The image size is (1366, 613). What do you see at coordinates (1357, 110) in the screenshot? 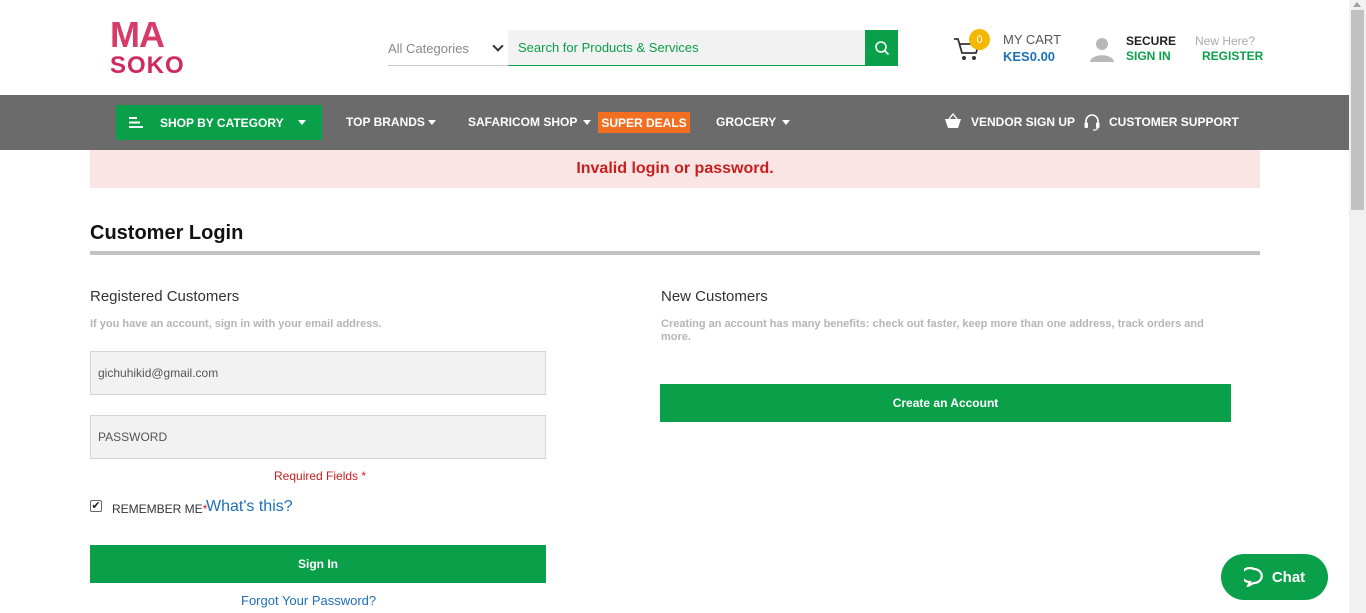
I see `scrollbar-thumb` at bounding box center [1357, 110].